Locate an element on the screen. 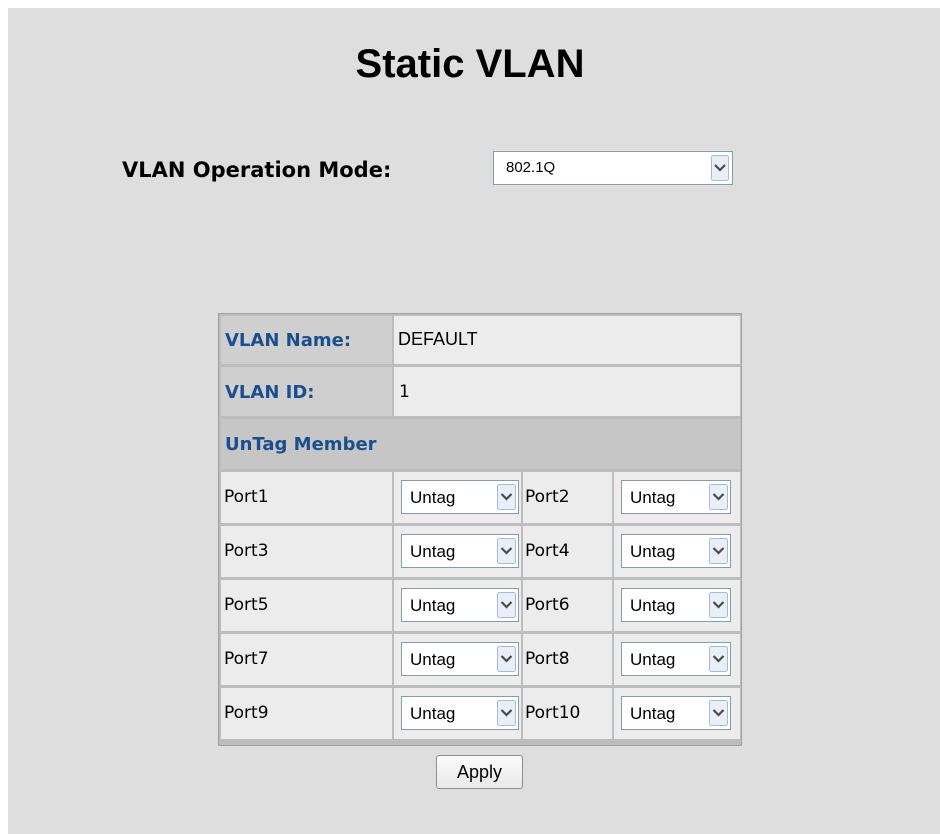 The image size is (940, 834). port-label: Port2 is located at coordinates (567, 497).